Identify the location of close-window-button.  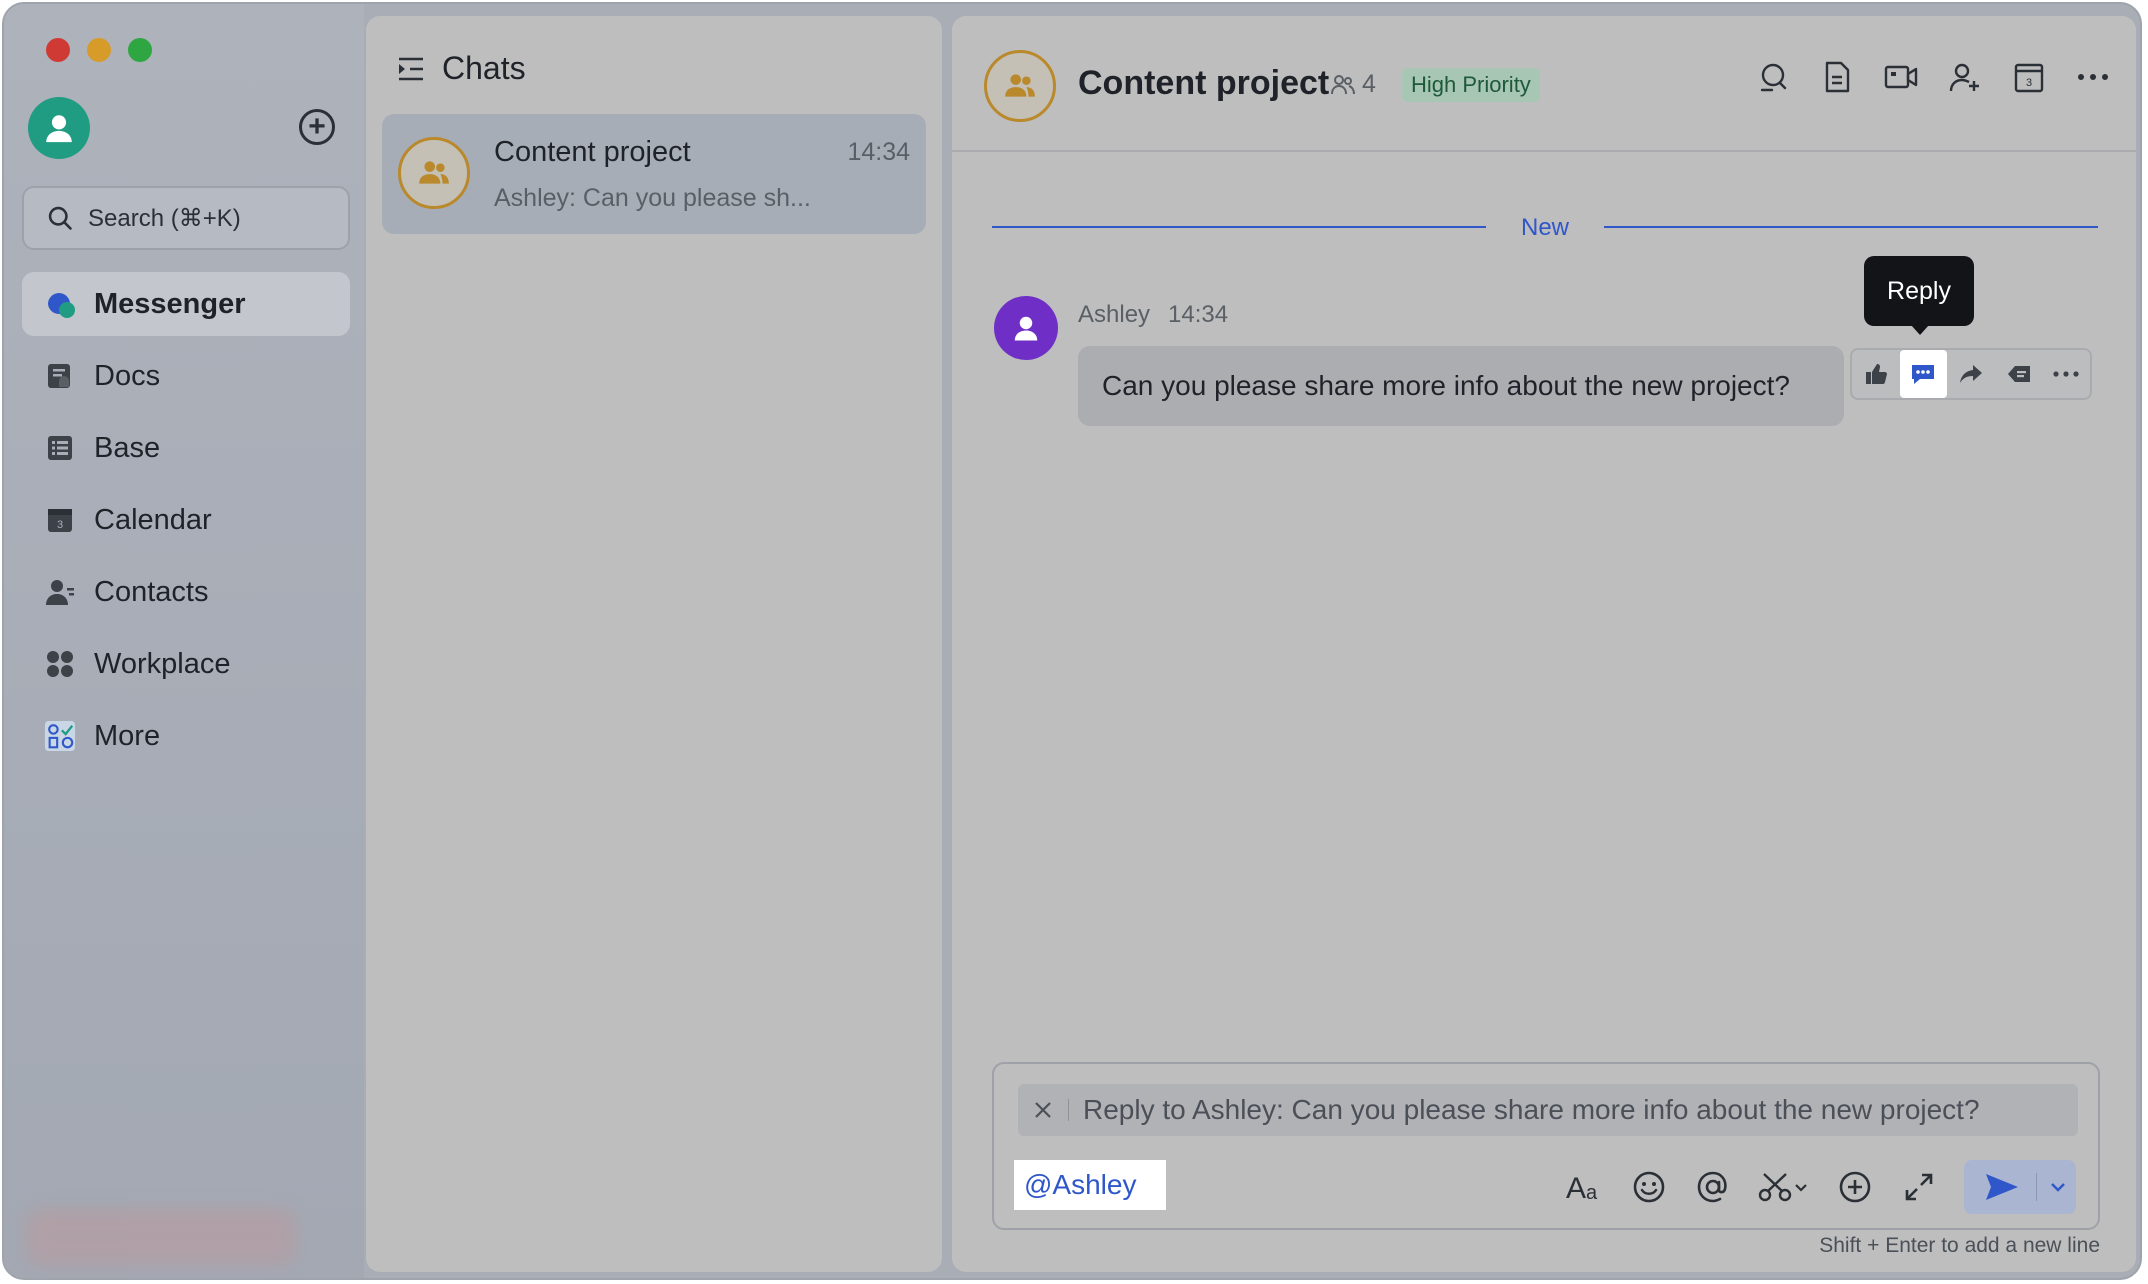
(58, 50).